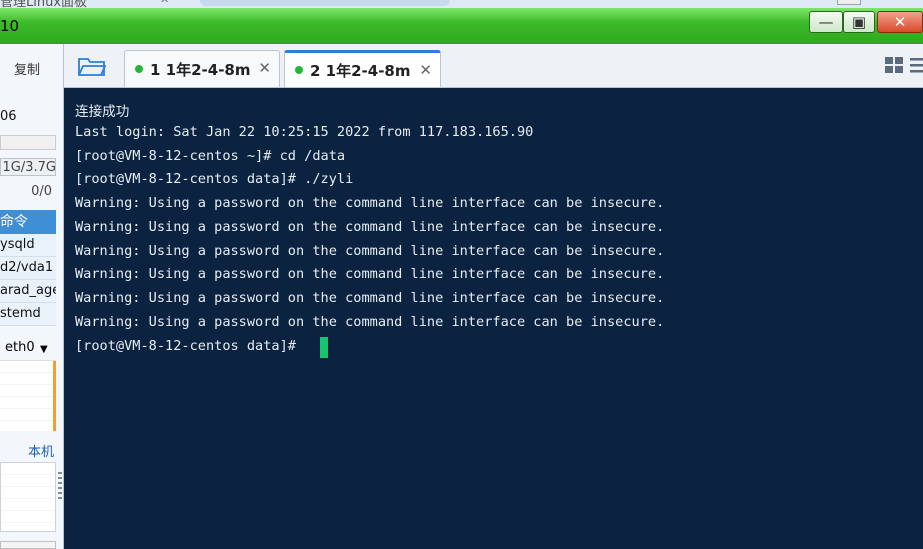 Image resolution: width=923 pixels, height=549 pixels. What do you see at coordinates (900, 22) in the screenshot?
I see `close-button: ✕` at bounding box center [900, 22].